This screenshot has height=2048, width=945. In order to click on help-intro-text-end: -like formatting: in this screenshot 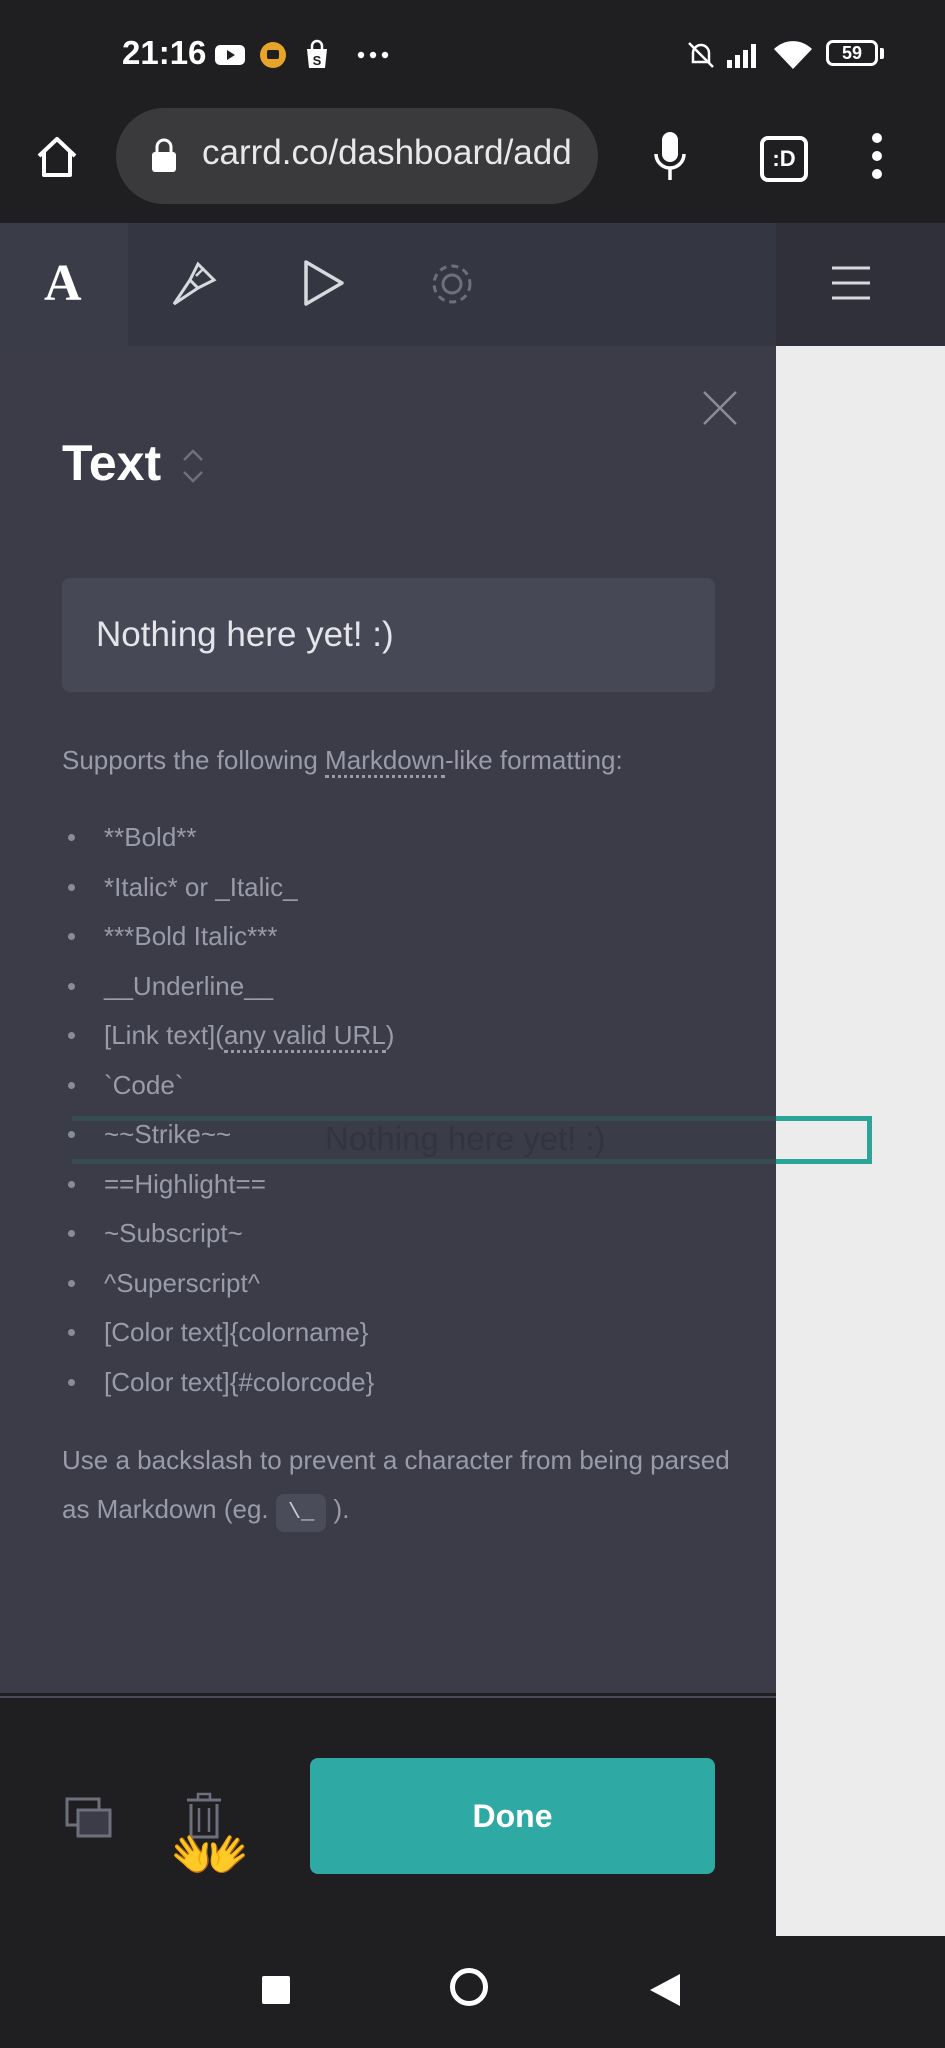, I will do `click(533, 760)`.